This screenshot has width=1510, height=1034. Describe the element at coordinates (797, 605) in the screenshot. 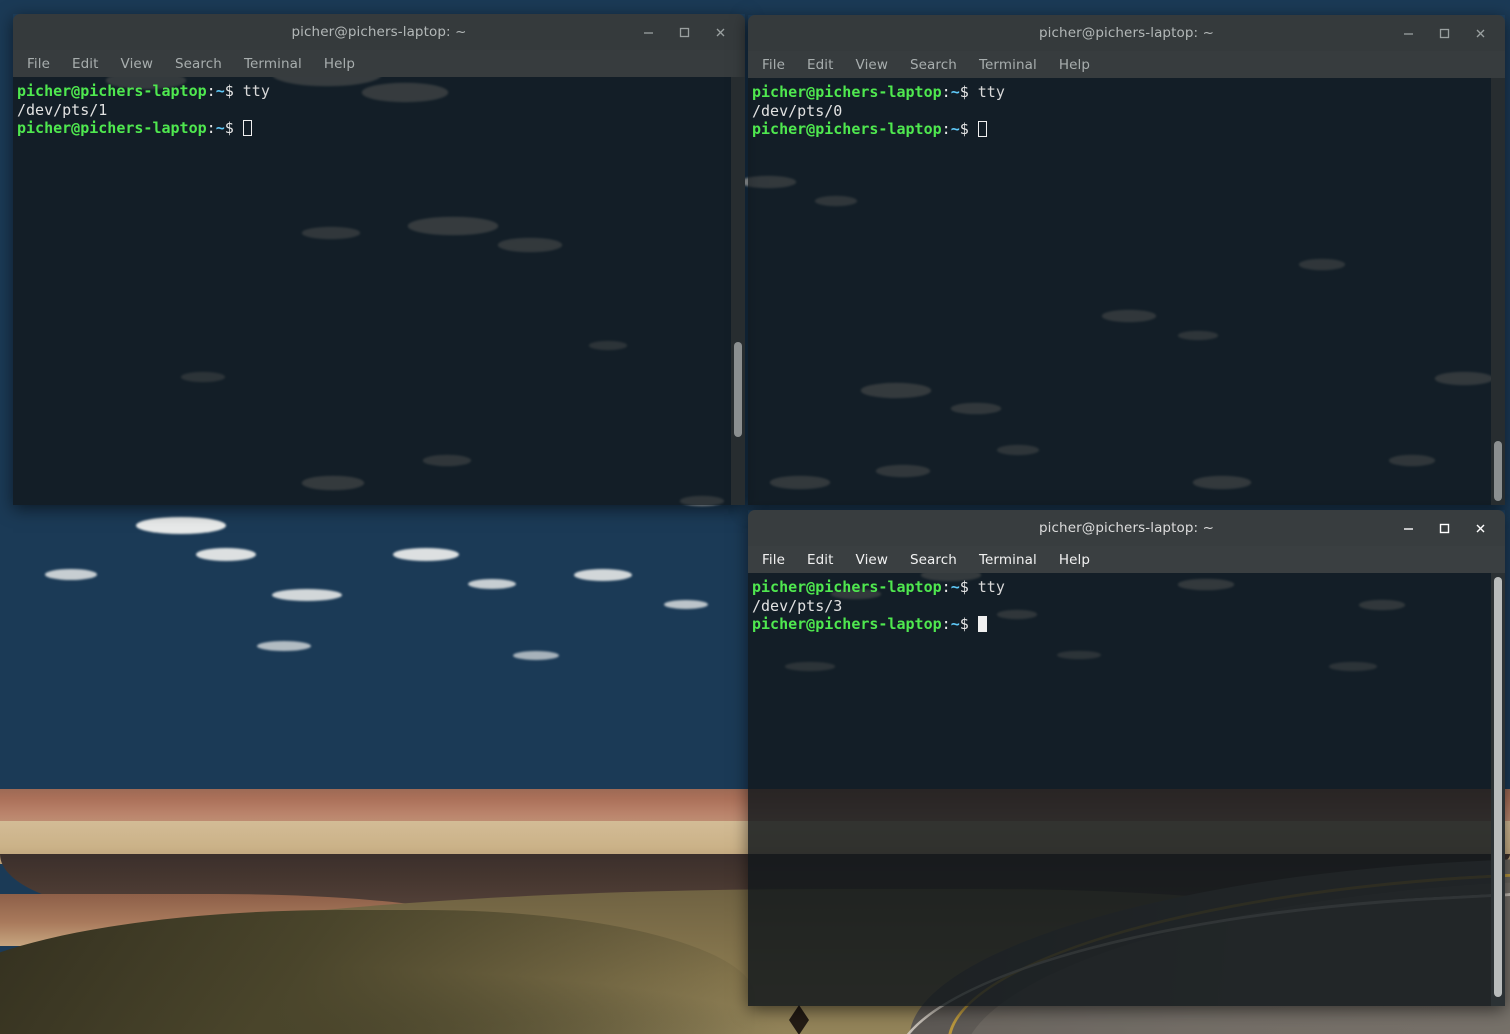

I see `command-output: /dev/pts/3` at that location.